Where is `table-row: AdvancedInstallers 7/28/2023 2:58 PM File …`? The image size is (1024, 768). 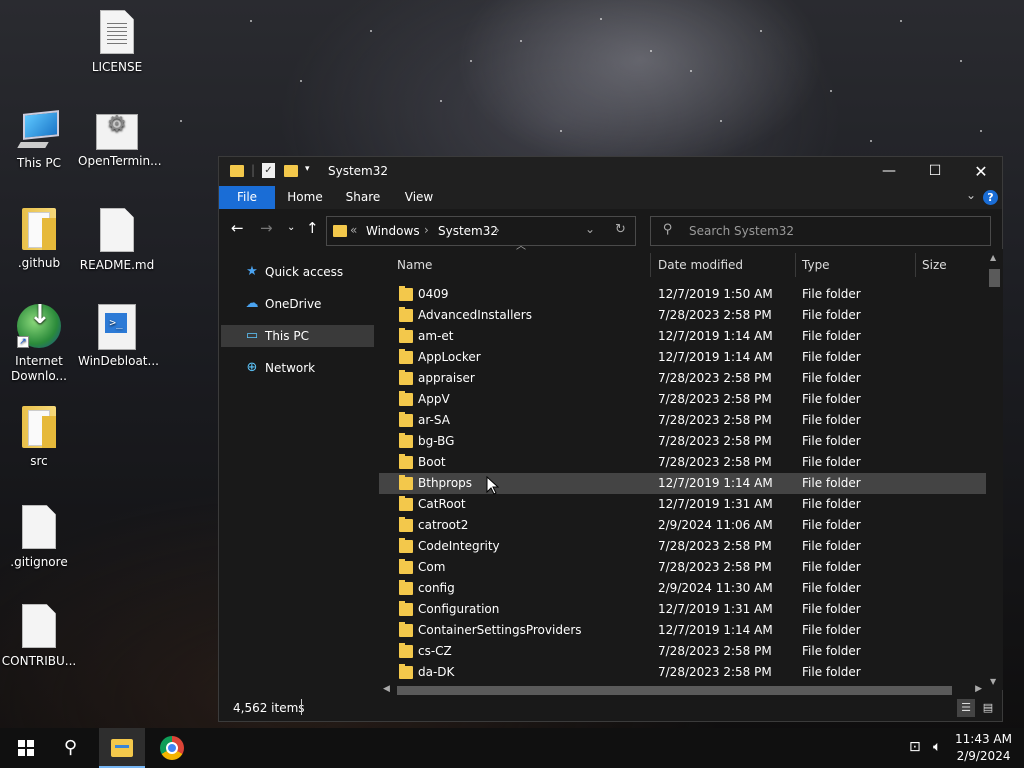 table-row: AdvancedInstallers 7/28/2023 2:58 PM File … is located at coordinates (683, 315).